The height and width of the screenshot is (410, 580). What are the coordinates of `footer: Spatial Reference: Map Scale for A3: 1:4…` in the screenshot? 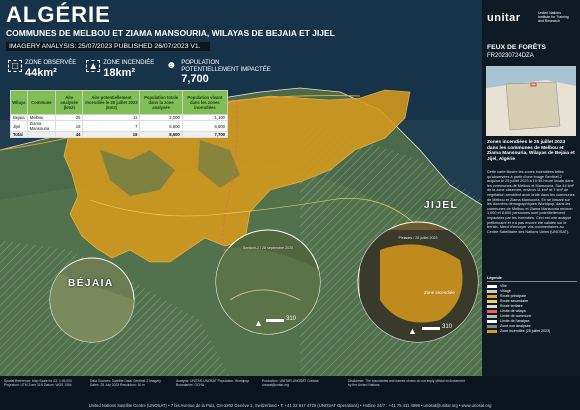 It's located at (290, 393).